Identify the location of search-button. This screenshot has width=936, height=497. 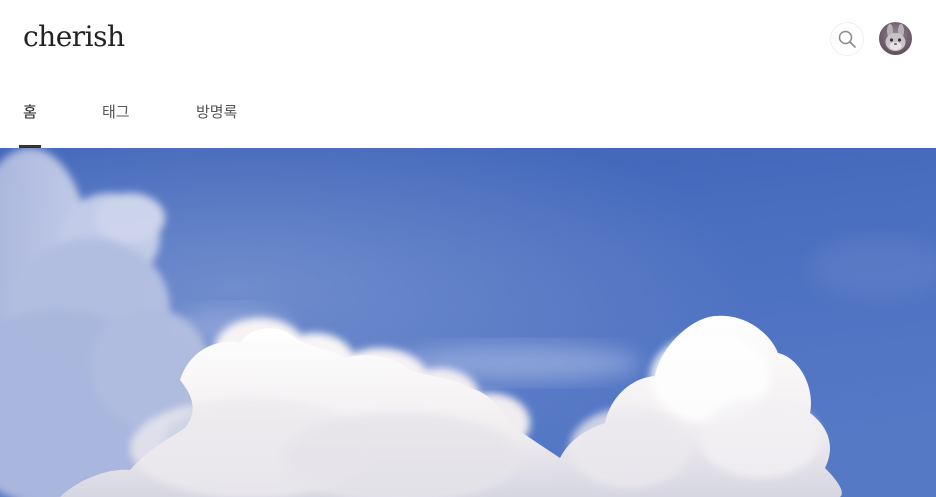
(847, 39).